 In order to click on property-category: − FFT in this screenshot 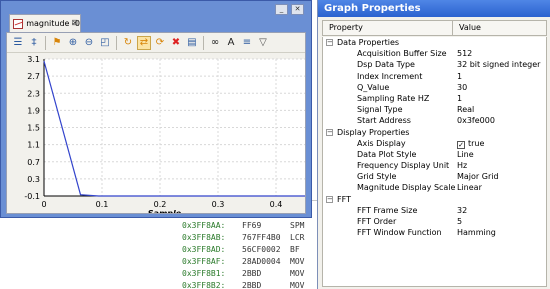, I will do `click(434, 199)`.